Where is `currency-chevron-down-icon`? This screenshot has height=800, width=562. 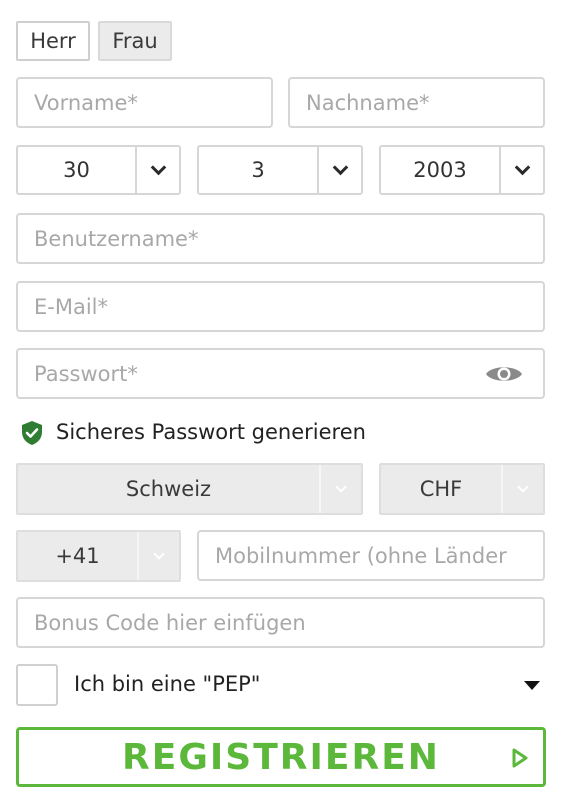 currency-chevron-down-icon is located at coordinates (522, 489).